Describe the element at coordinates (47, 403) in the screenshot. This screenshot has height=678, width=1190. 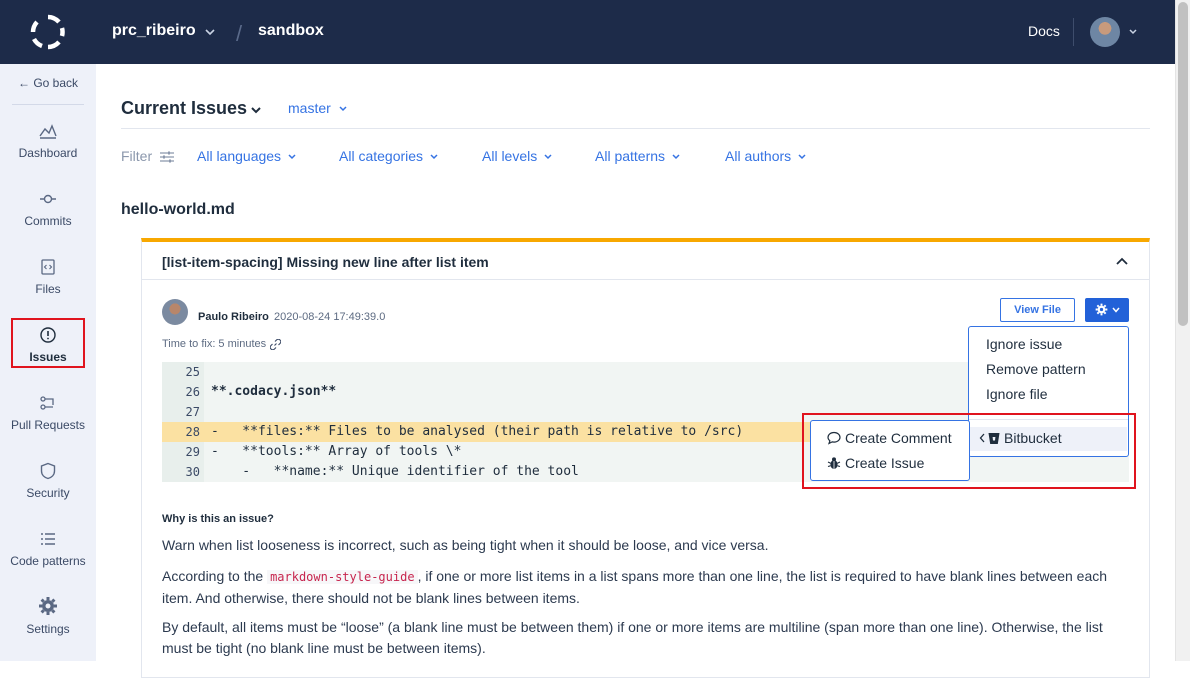
I see `pull-request-icon` at that location.